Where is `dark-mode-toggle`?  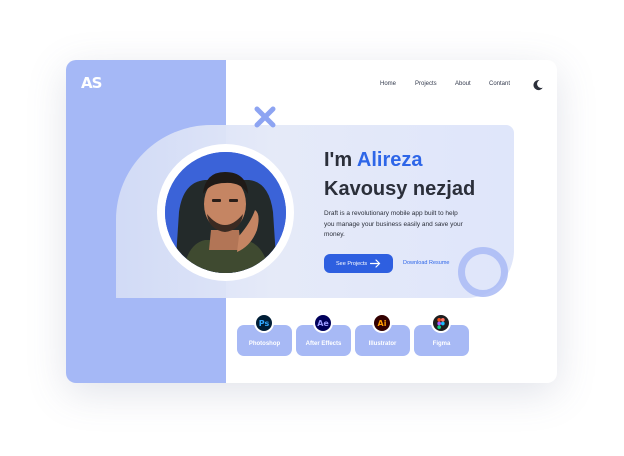
dark-mode-toggle is located at coordinates (538, 84).